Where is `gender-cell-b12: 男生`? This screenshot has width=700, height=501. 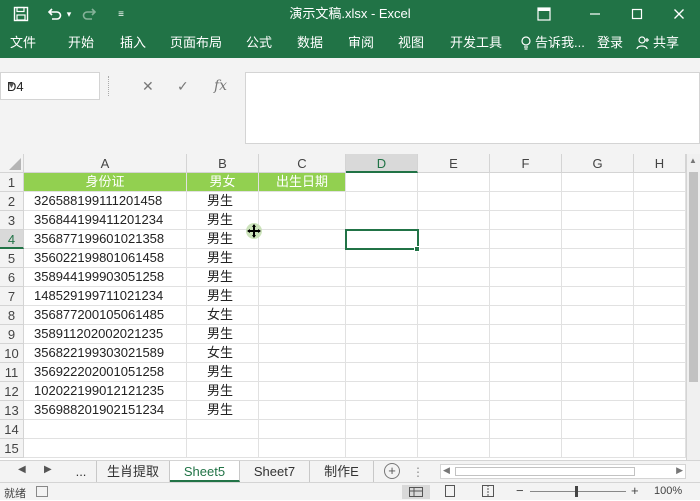
gender-cell-b12: 男生 is located at coordinates (223, 391).